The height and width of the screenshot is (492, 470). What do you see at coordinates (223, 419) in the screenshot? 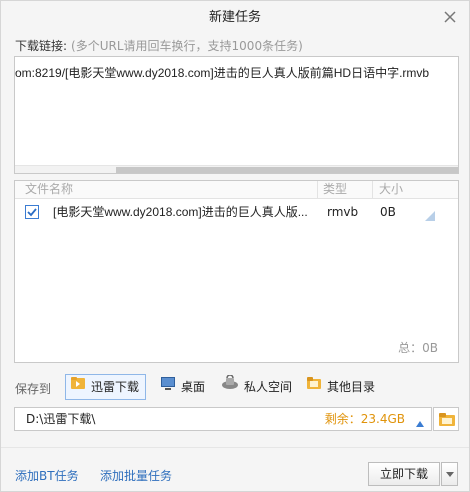
I see `save-path-field: D:\迅雷下载\ 剩余：23.4GB` at bounding box center [223, 419].